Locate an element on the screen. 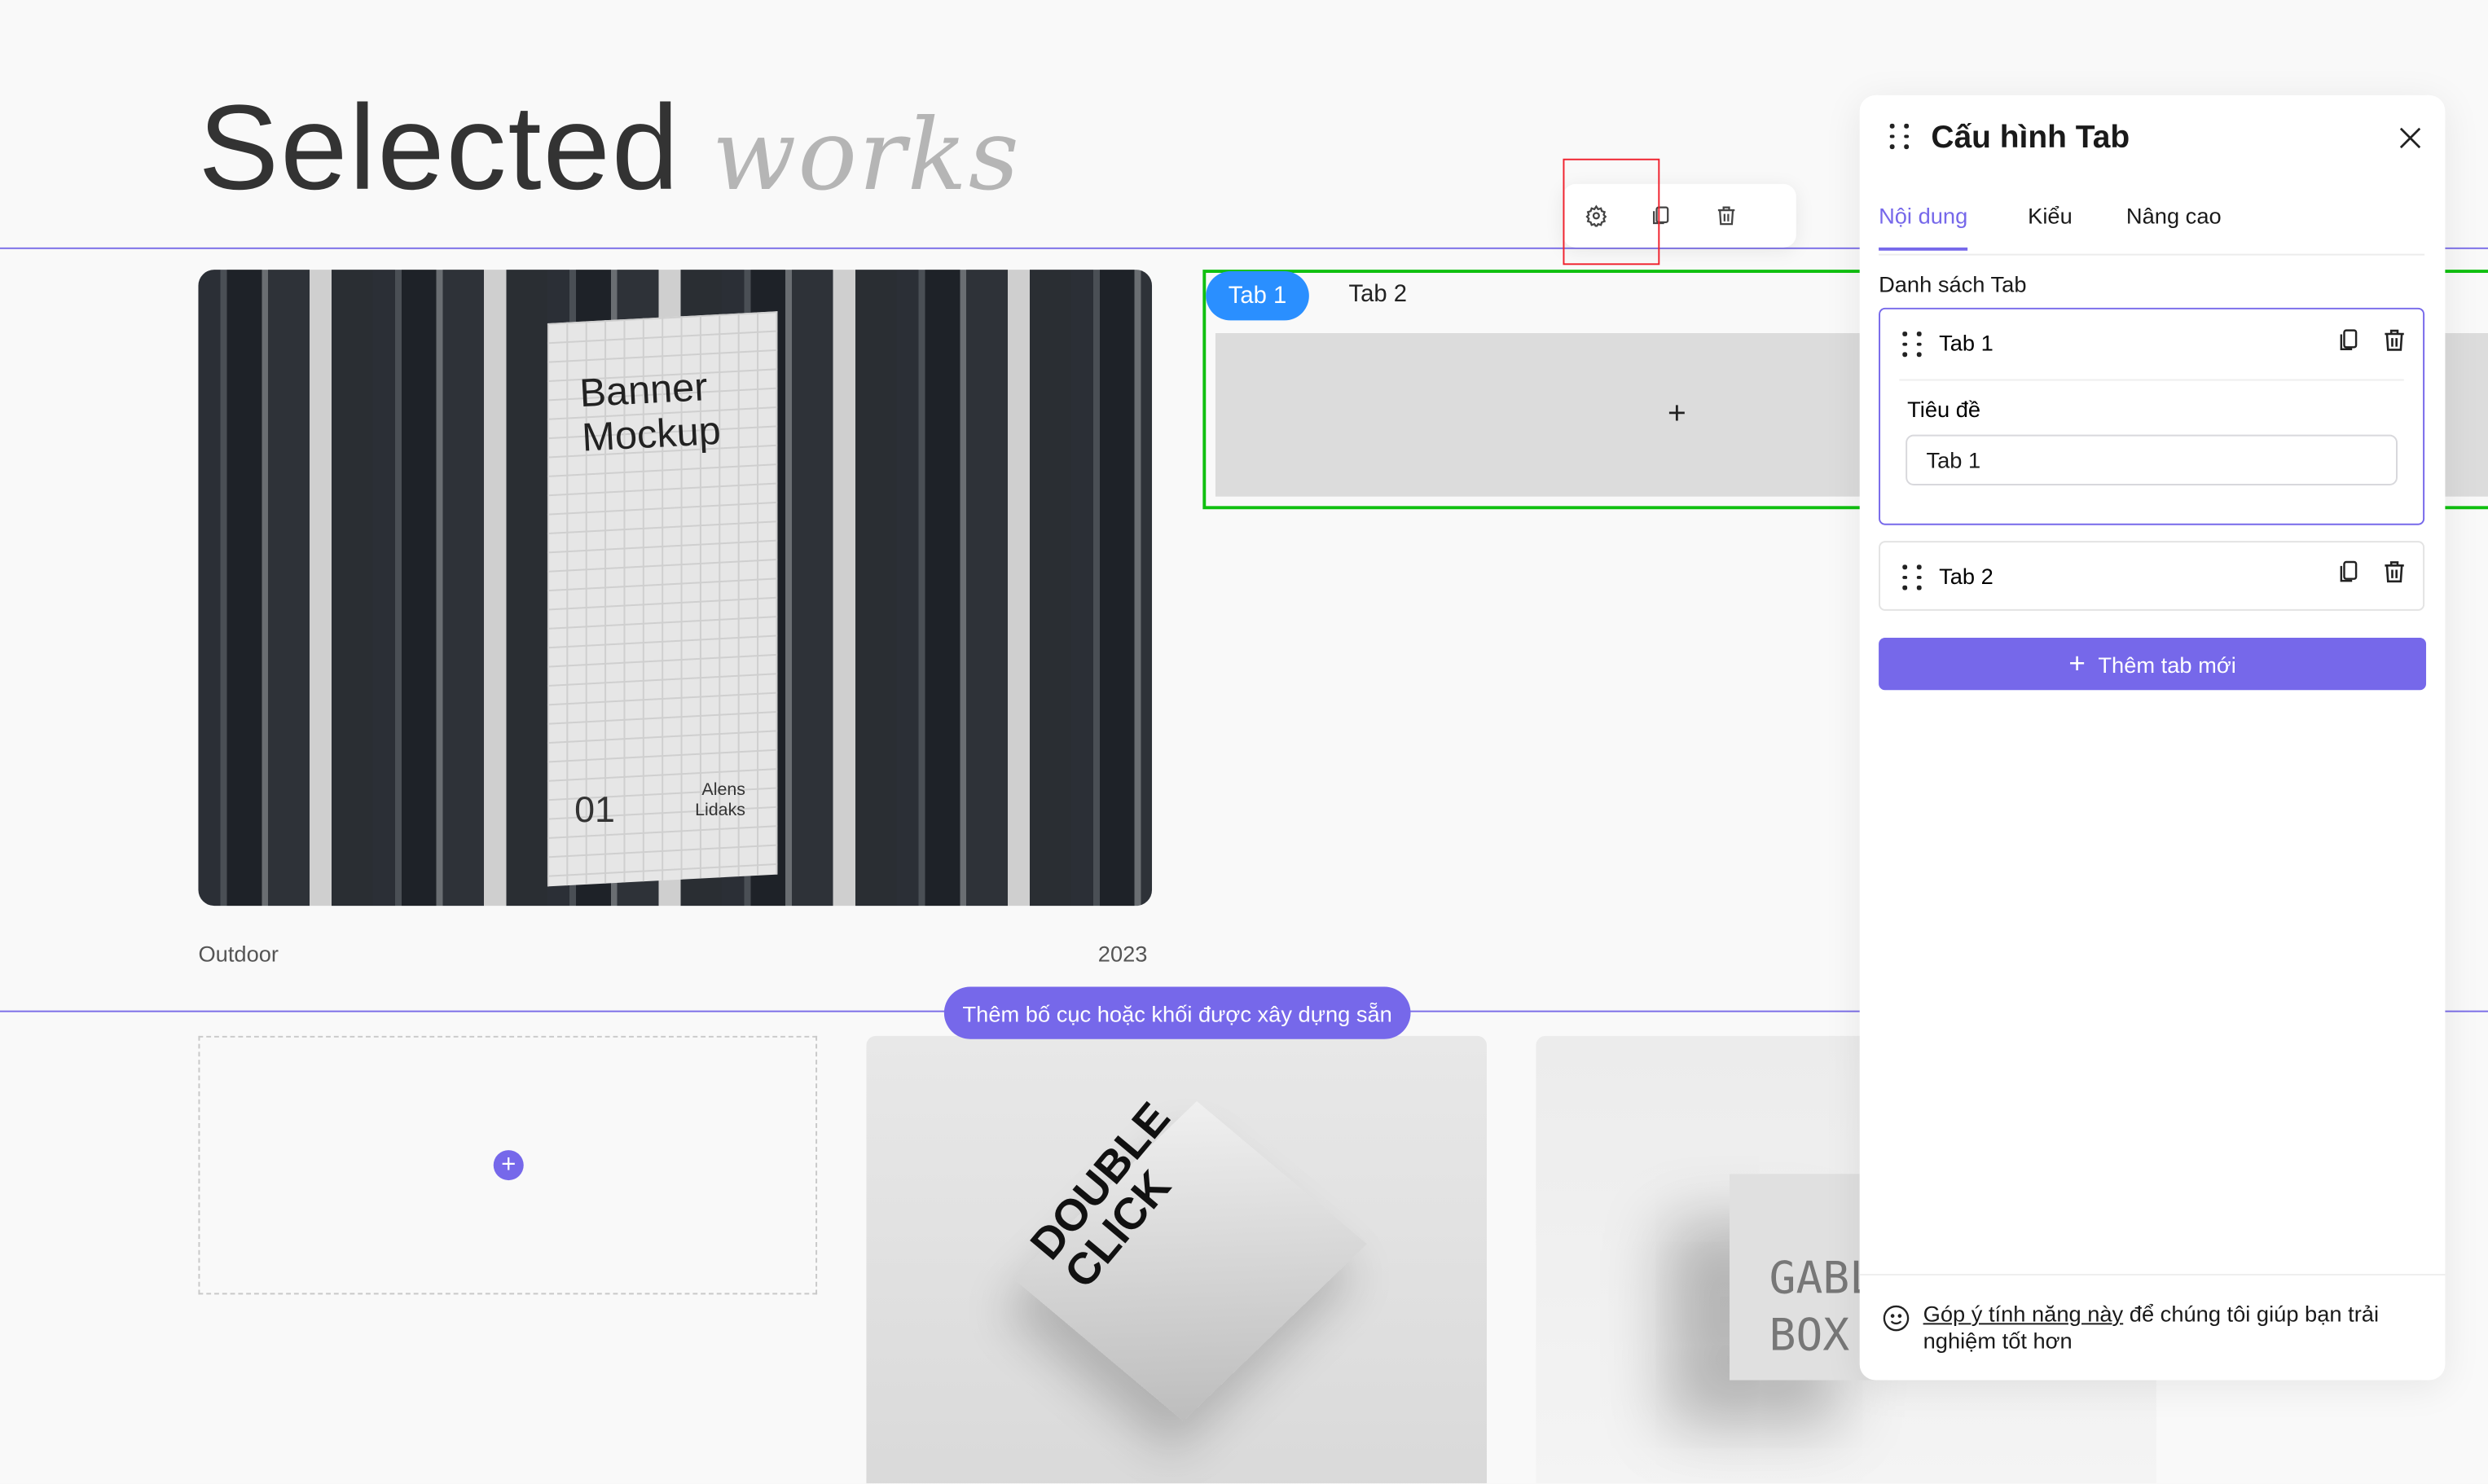  highlight-box is located at coordinates (1612, 212).